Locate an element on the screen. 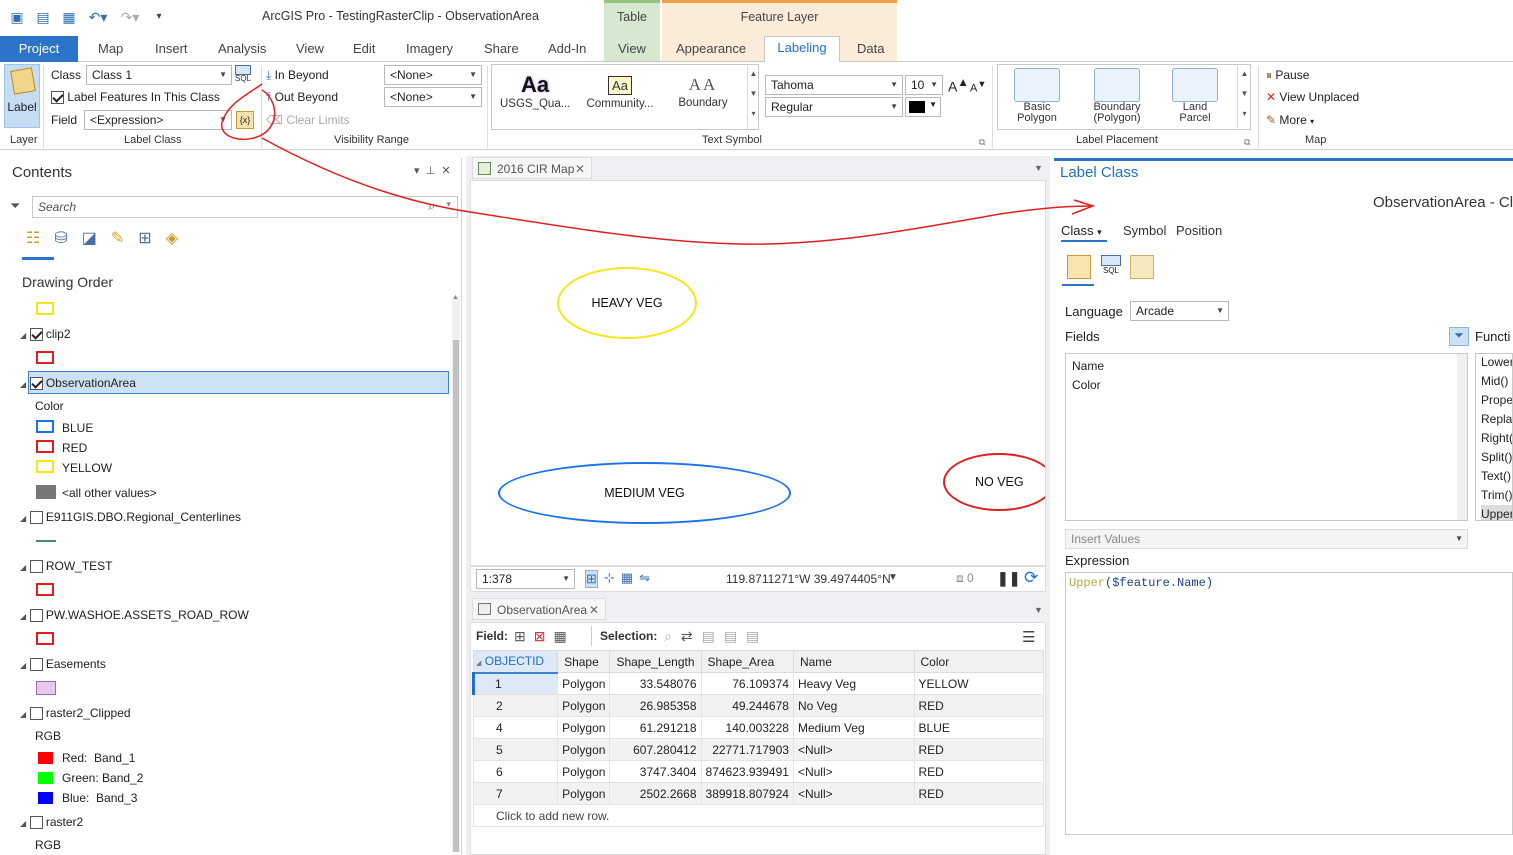 Image resolution: width=1513 pixels, height=855 pixels. symbol-blue is located at coordinates (45, 426).